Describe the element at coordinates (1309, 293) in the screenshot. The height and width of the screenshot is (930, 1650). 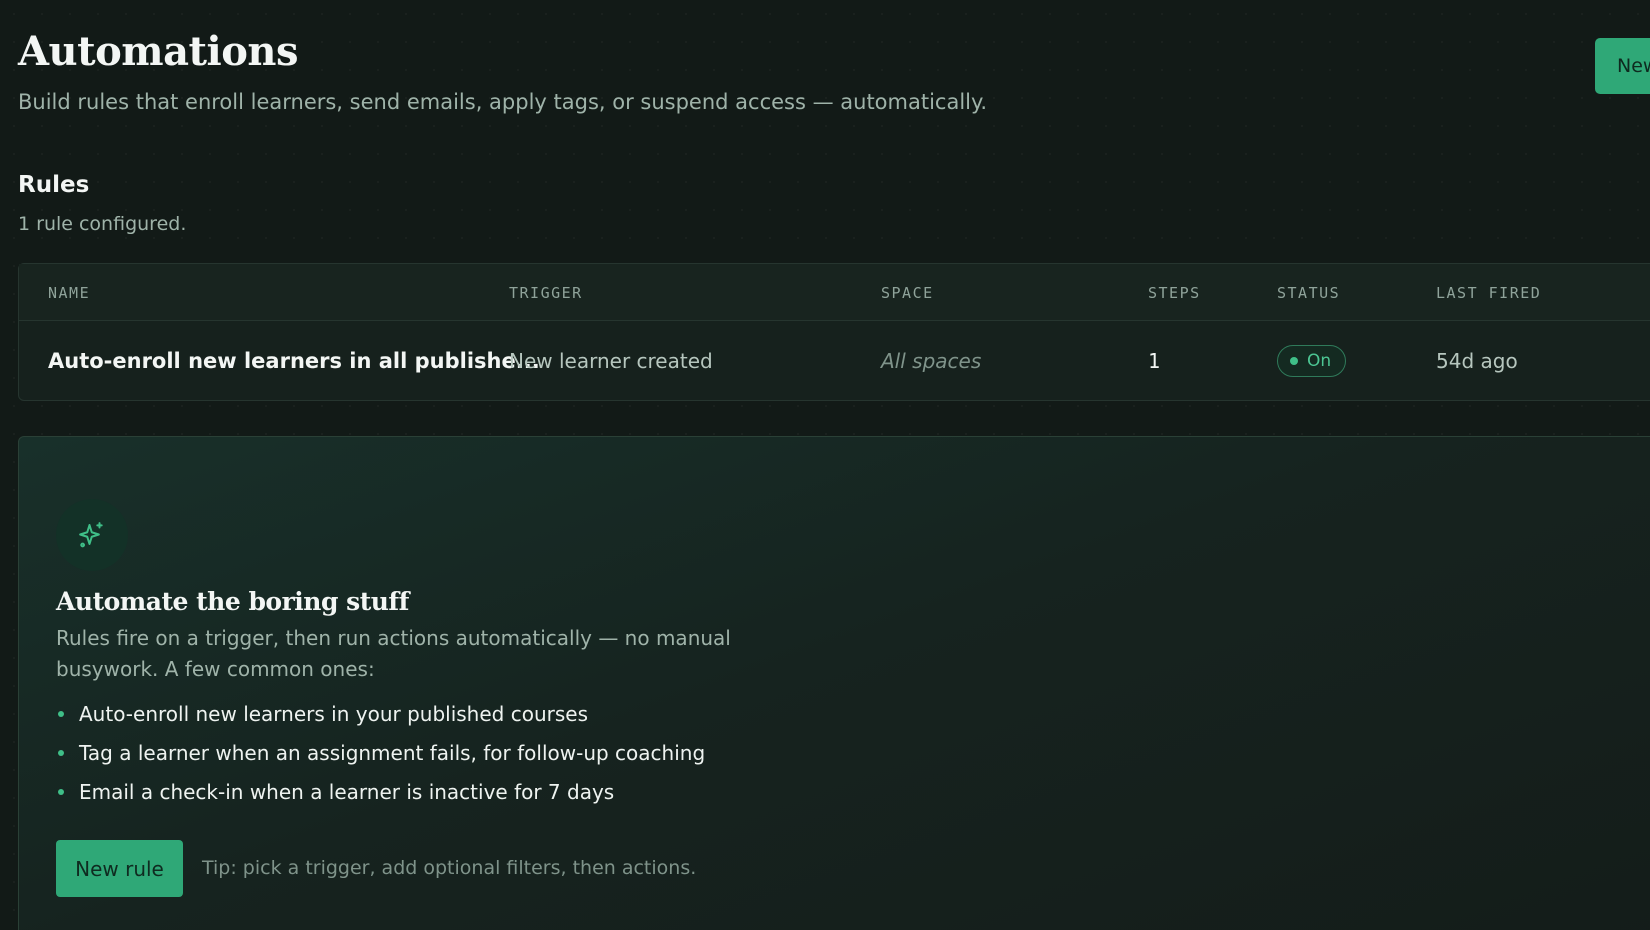
I see `column-header-status: STATUS` at that location.